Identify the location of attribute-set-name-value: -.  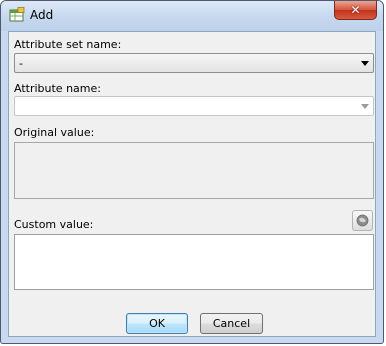
(21, 63).